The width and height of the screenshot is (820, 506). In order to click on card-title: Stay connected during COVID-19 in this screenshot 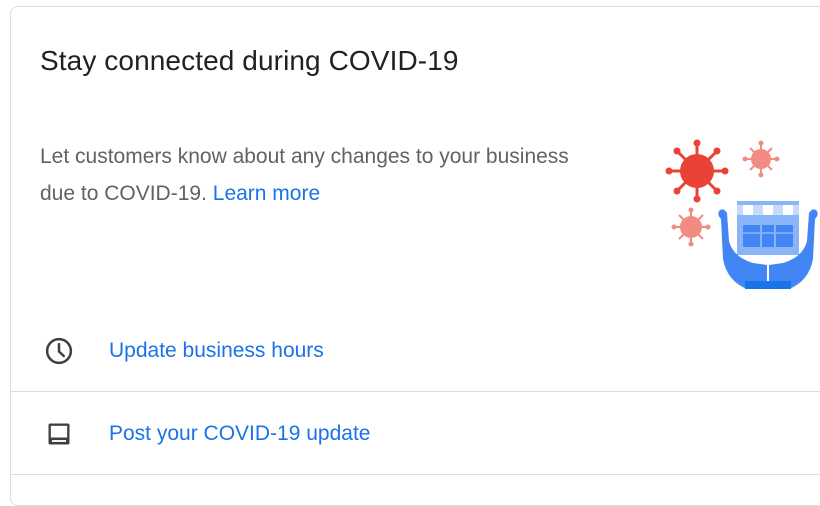, I will do `click(249, 60)`.